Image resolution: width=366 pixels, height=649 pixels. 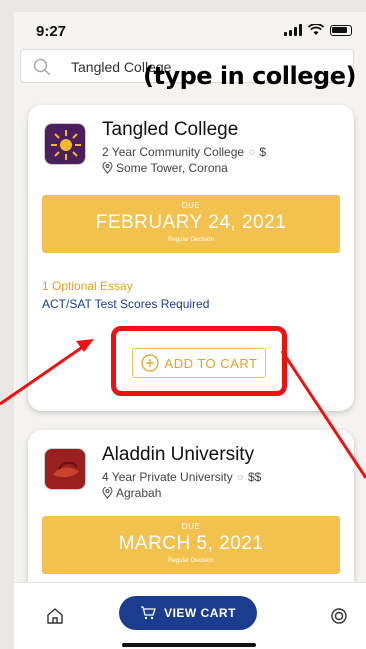 I want to click on college-type-text: 4 Year Private University, so click(x=167, y=477).